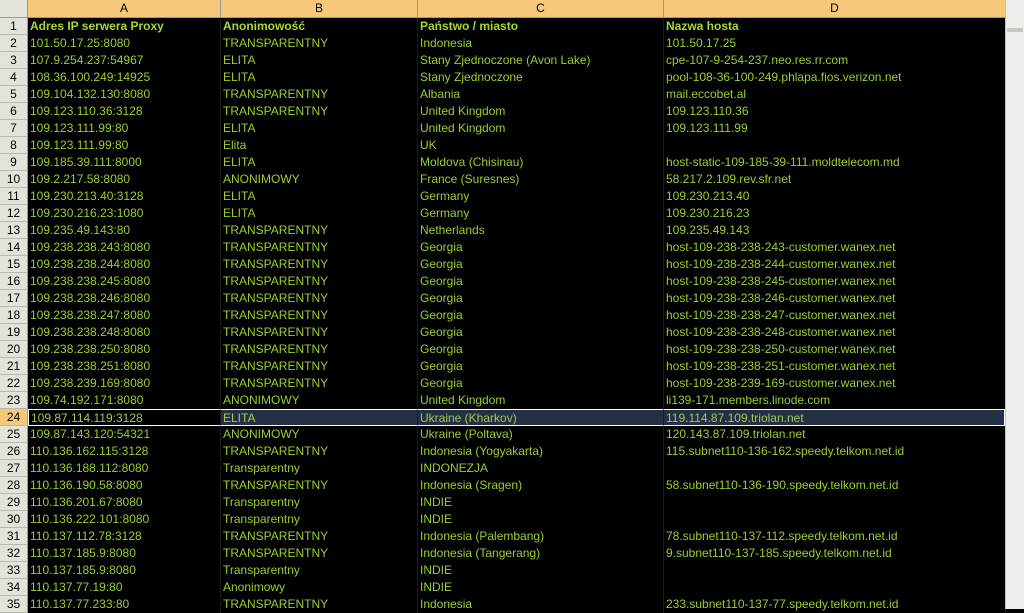 This screenshot has height=613, width=1024. Describe the element at coordinates (14, 77) in the screenshot. I see `row-number: 4` at that location.